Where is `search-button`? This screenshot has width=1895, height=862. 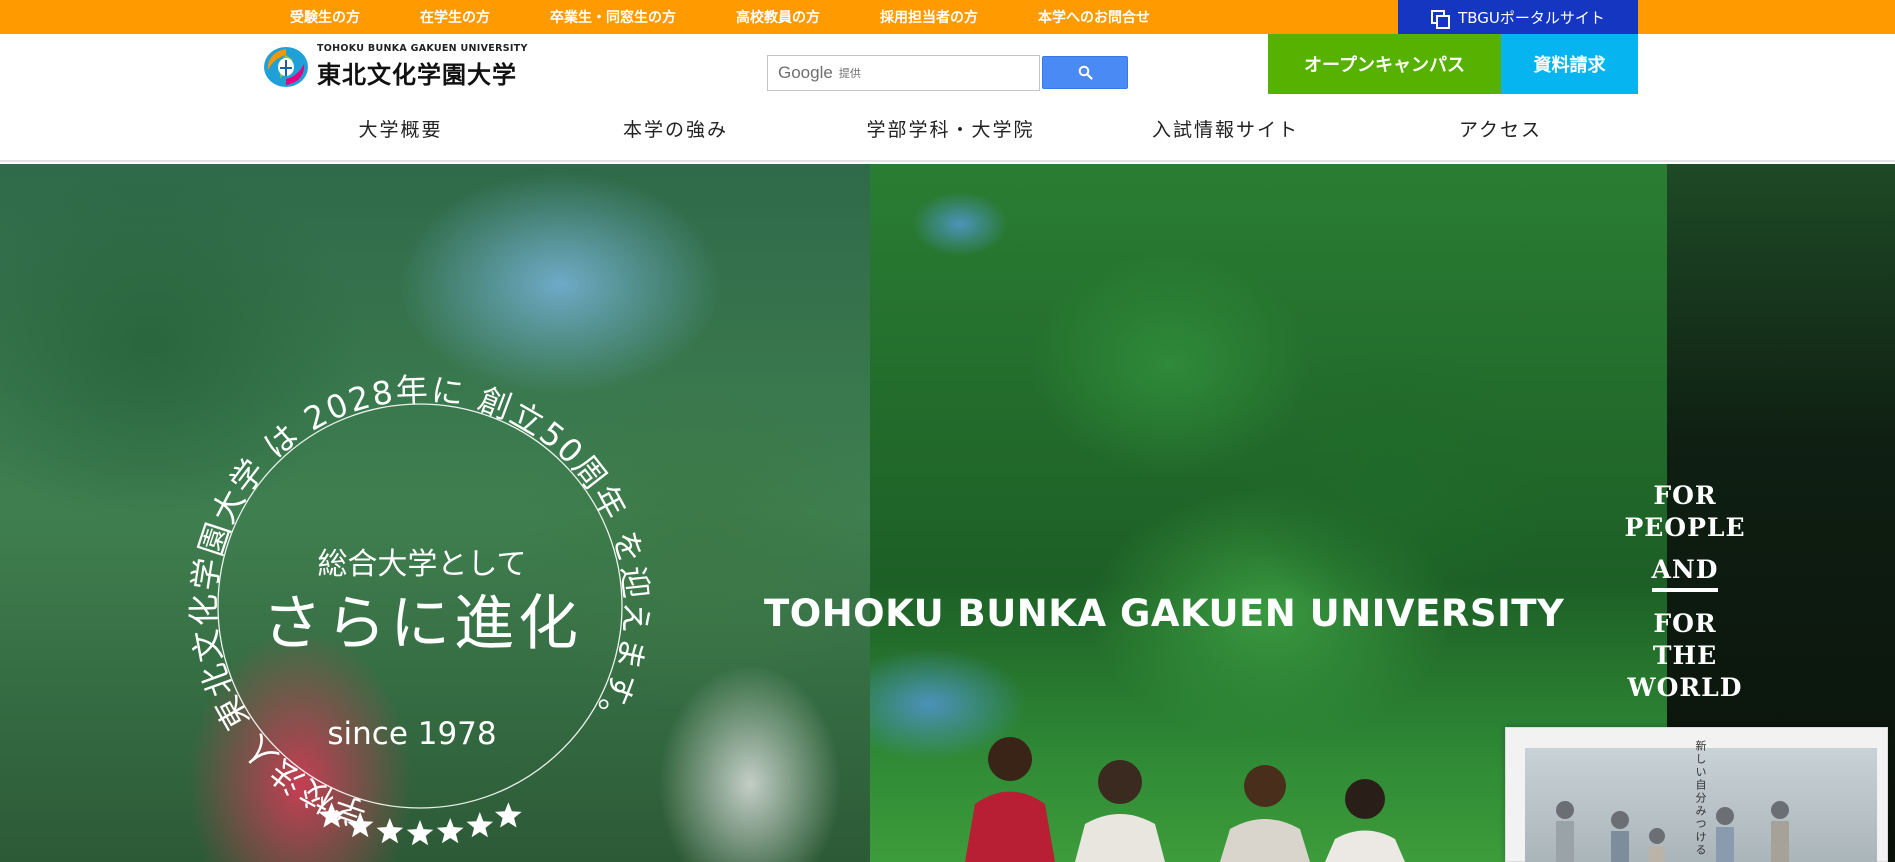
search-button is located at coordinates (1085, 72).